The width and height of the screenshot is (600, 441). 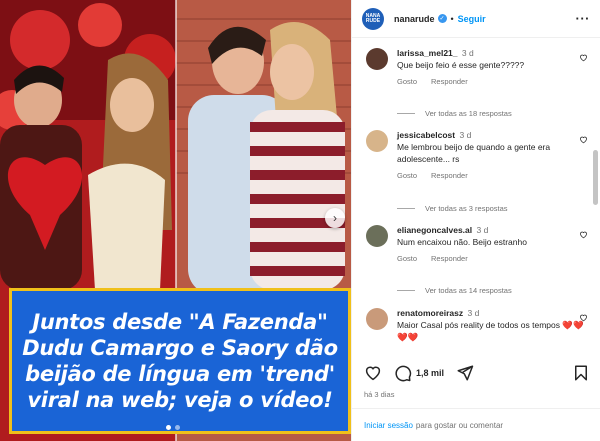 I want to click on comment-username: jessicabelcost, so click(x=426, y=135).